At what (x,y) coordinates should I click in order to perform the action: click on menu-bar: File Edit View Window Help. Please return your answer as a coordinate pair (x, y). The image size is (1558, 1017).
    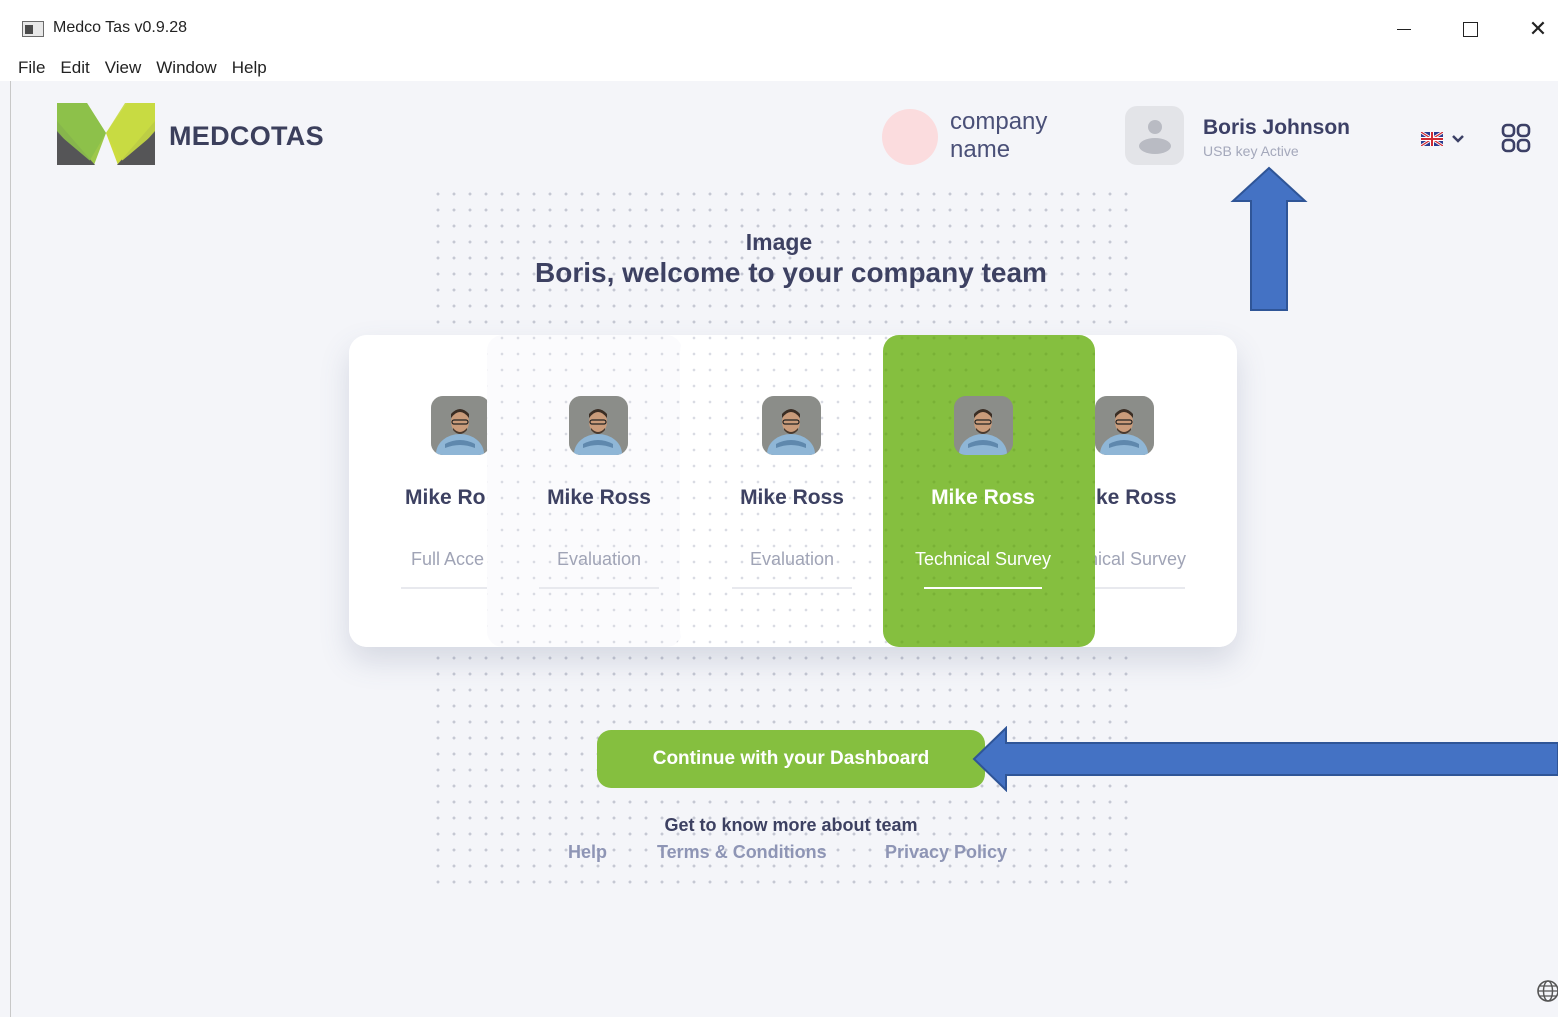
    Looking at the image, I should click on (779, 68).